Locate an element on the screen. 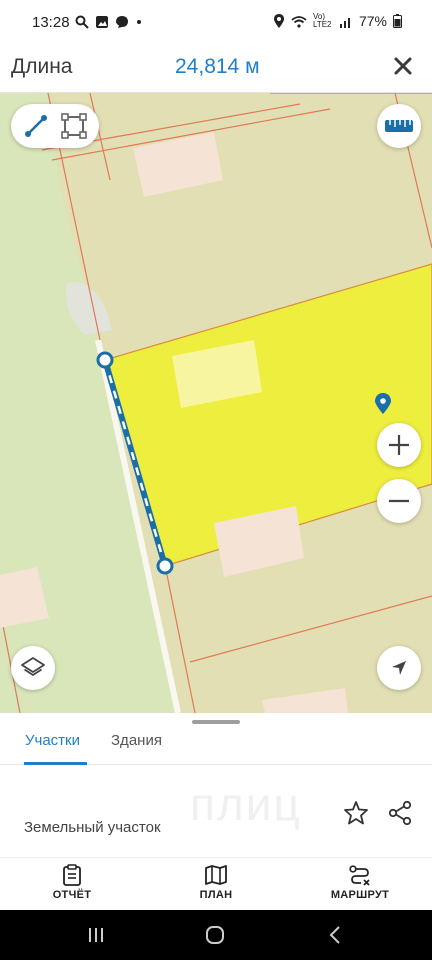 This screenshot has height=960, width=432. measure-header: Длина 24,814 м is located at coordinates (216, 68).